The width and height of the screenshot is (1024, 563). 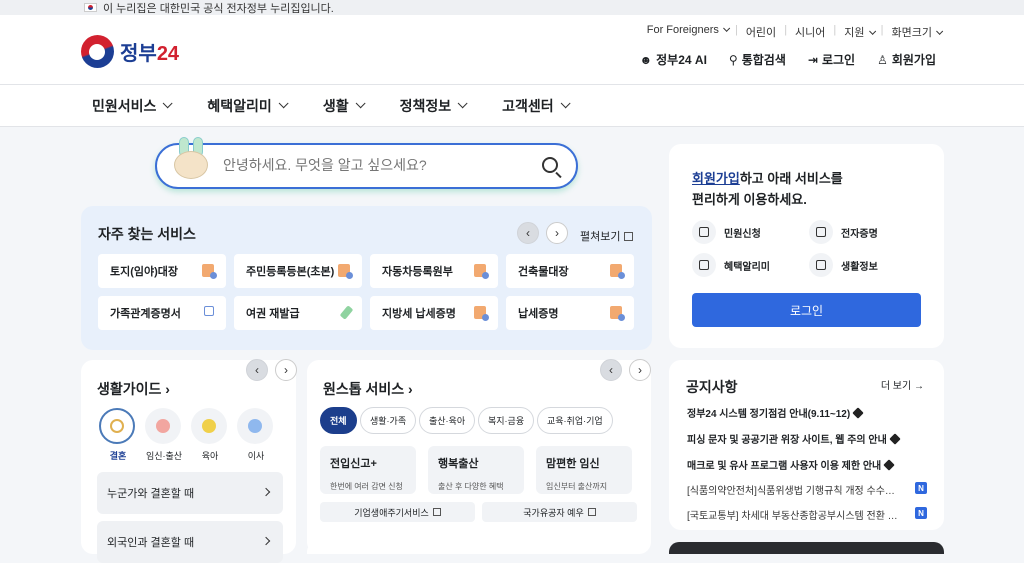 What do you see at coordinates (917, 32) in the screenshot?
I see `screen-size-link: 화면크기` at bounding box center [917, 32].